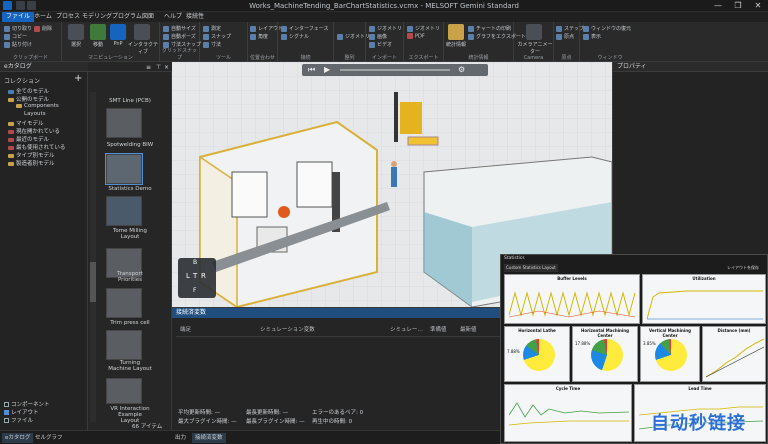 The height and width of the screenshot is (444, 768). I want to click on camera-animator-button: カメラアニメーター, so click(535, 48).